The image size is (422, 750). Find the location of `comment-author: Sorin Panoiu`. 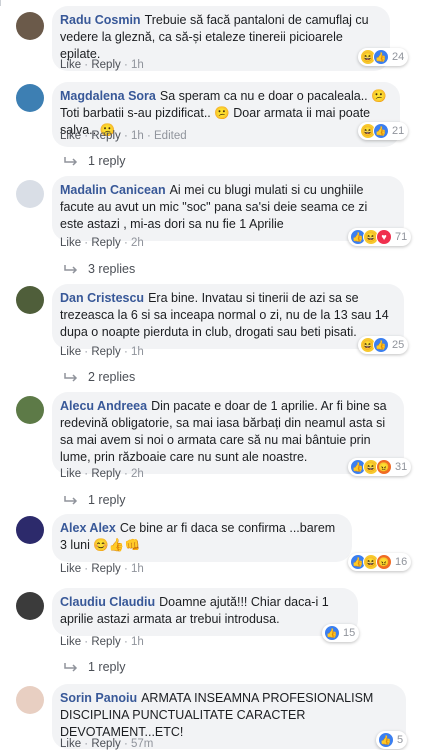

comment-author: Sorin Panoiu is located at coordinates (98, 698).